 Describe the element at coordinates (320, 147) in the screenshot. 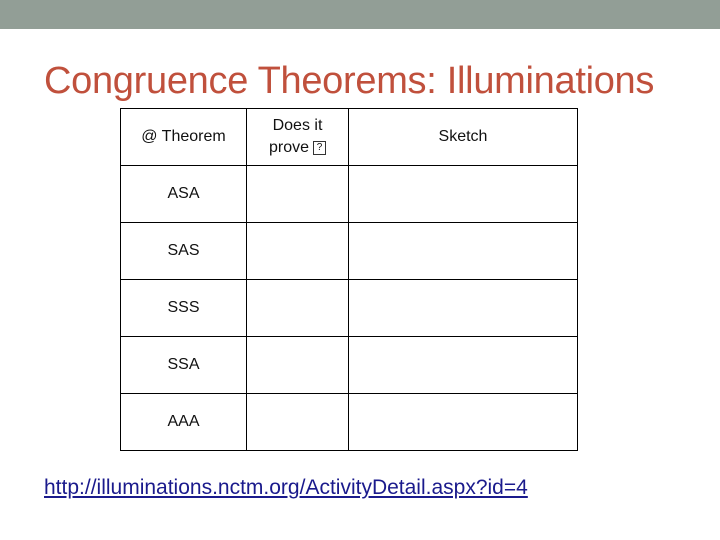

I see `missing-glyph-icon: ?` at that location.